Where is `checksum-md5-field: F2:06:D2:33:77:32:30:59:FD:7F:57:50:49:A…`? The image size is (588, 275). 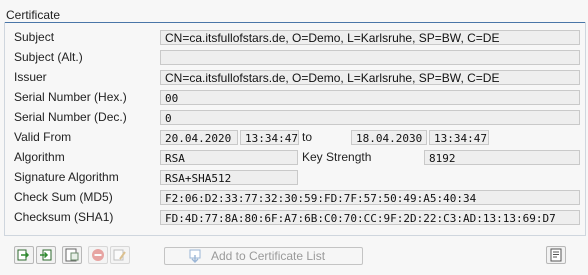
checksum-md5-field: F2:06:D2:33:77:32:30:59:FD:7F:57:50:49:A… is located at coordinates (370, 197).